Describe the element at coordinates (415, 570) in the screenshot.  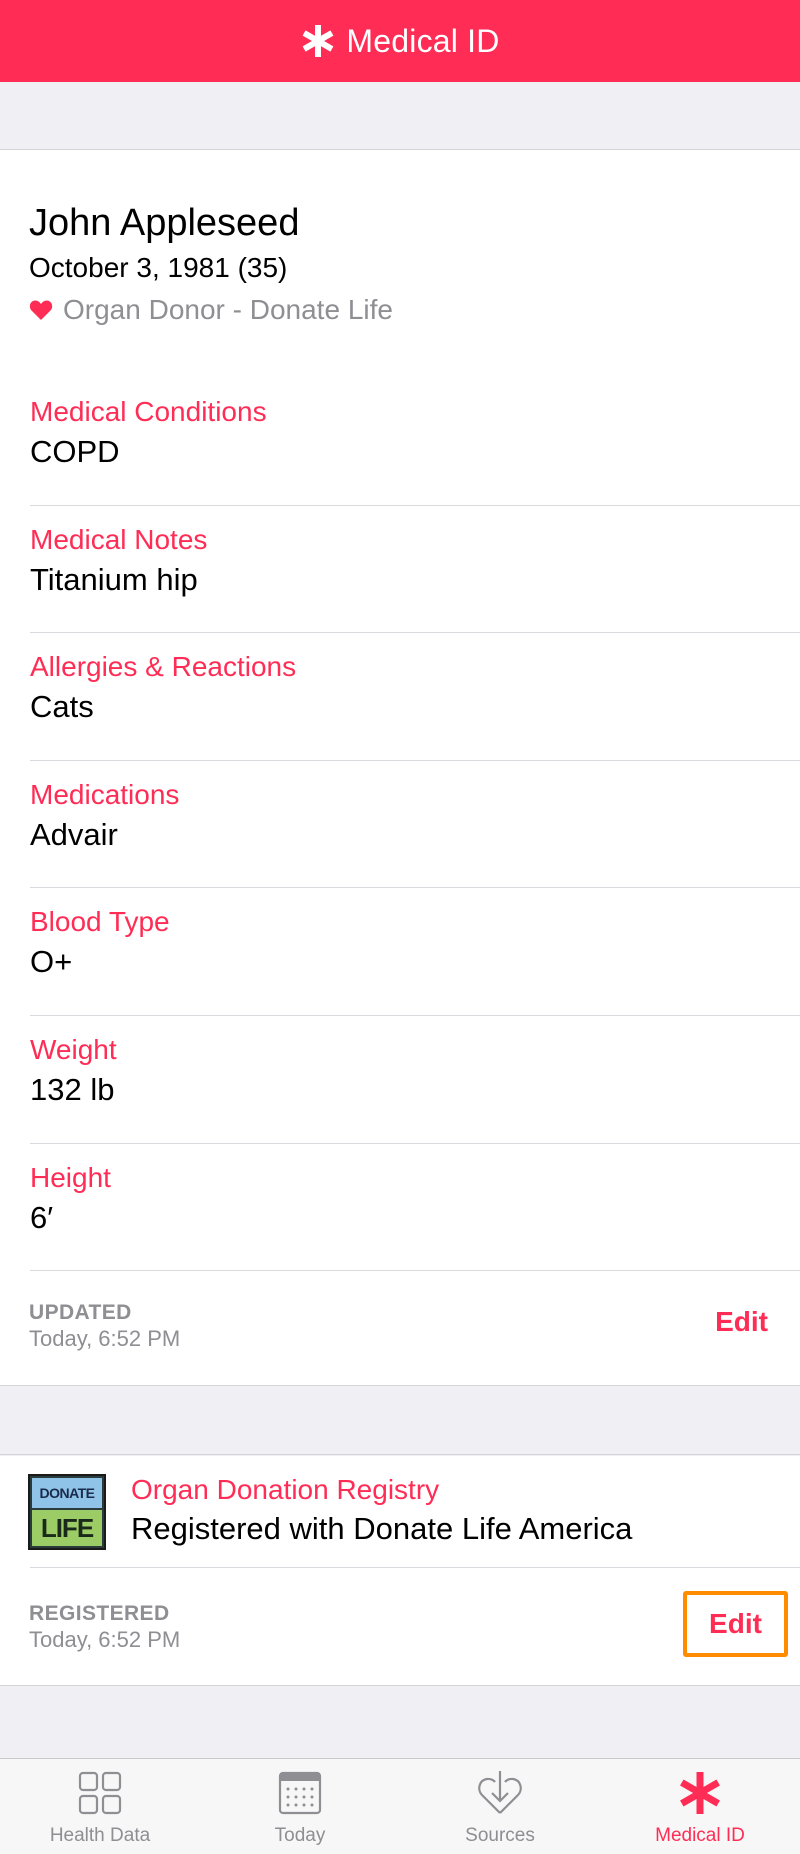
I see `field-medical-notes: Medical Notes Titanium hip` at that location.